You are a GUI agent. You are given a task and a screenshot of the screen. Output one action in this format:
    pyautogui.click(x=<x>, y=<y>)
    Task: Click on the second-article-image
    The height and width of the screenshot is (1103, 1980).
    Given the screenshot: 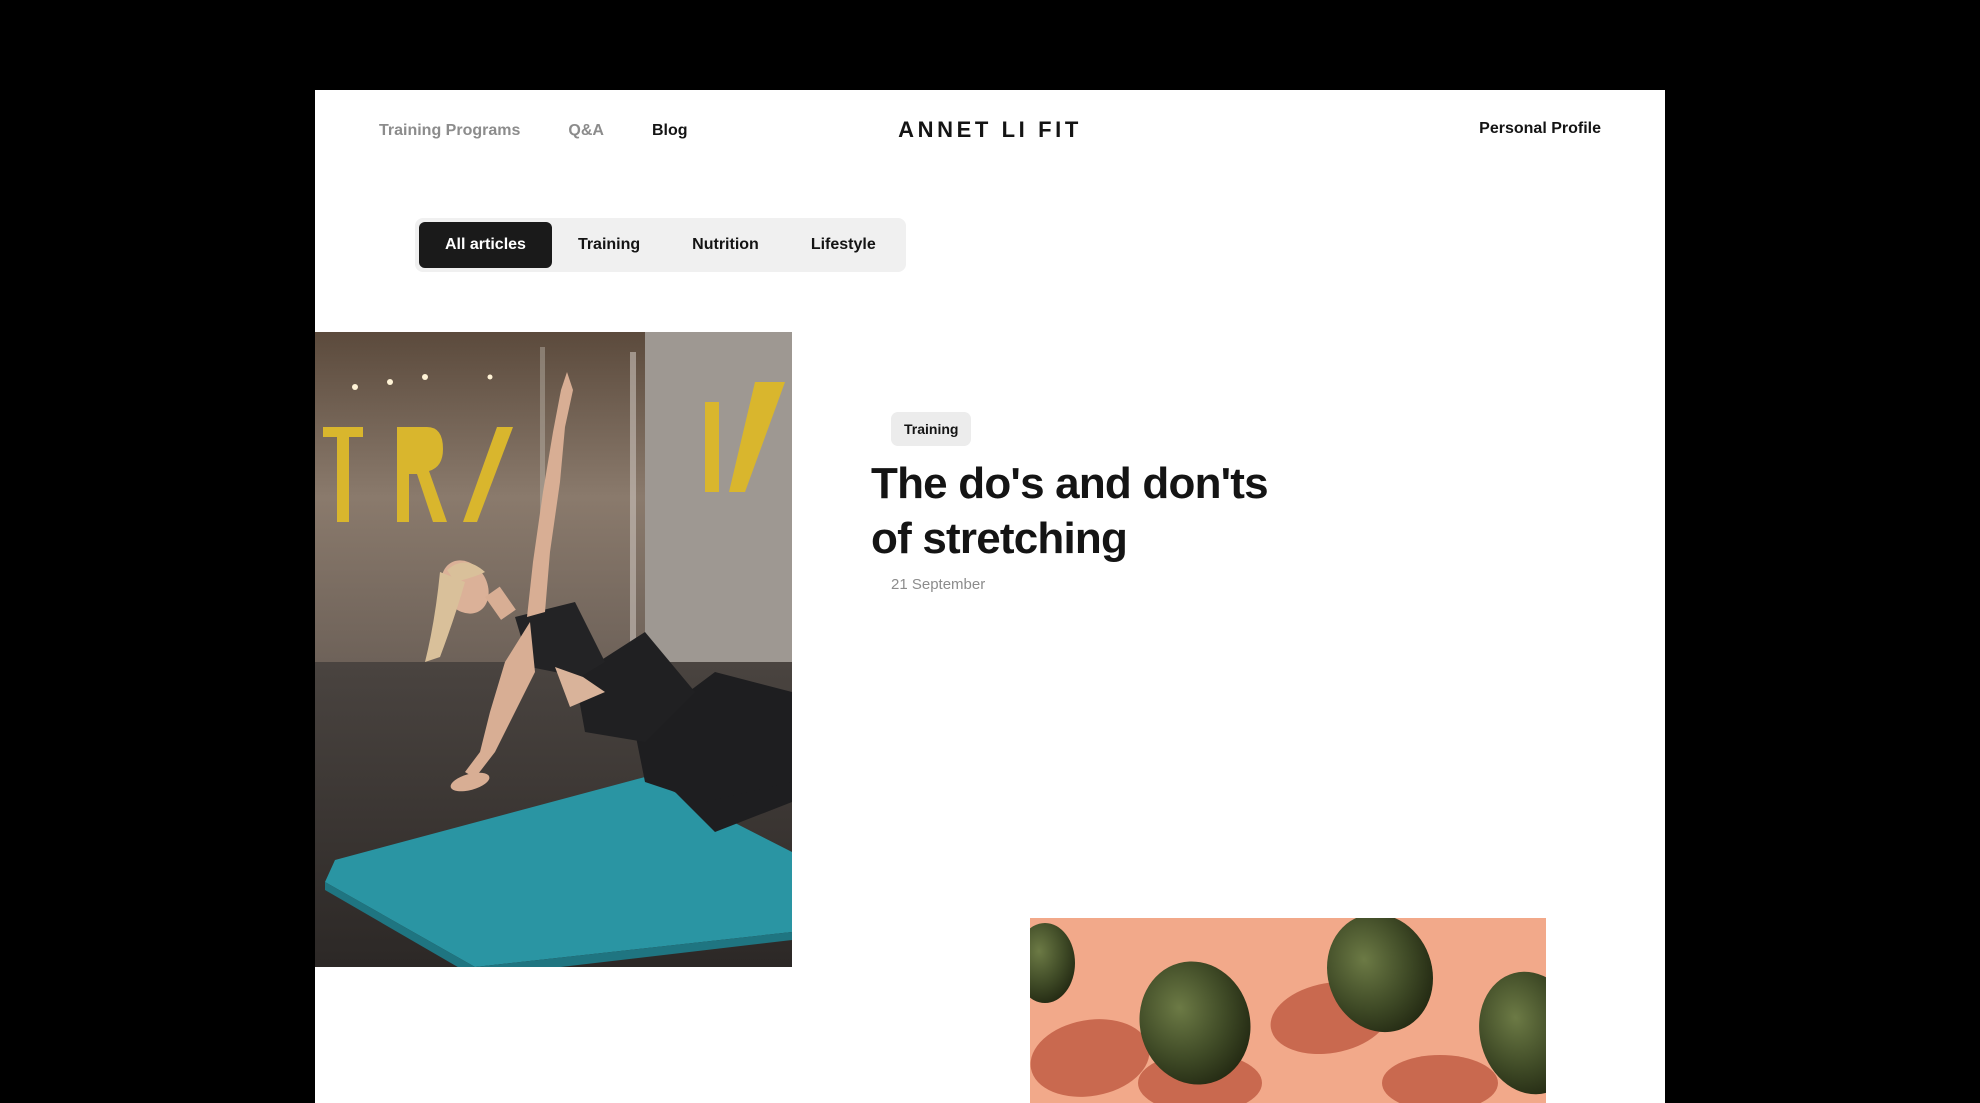 What is the action you would take?
    pyautogui.click(x=1288, y=1010)
    